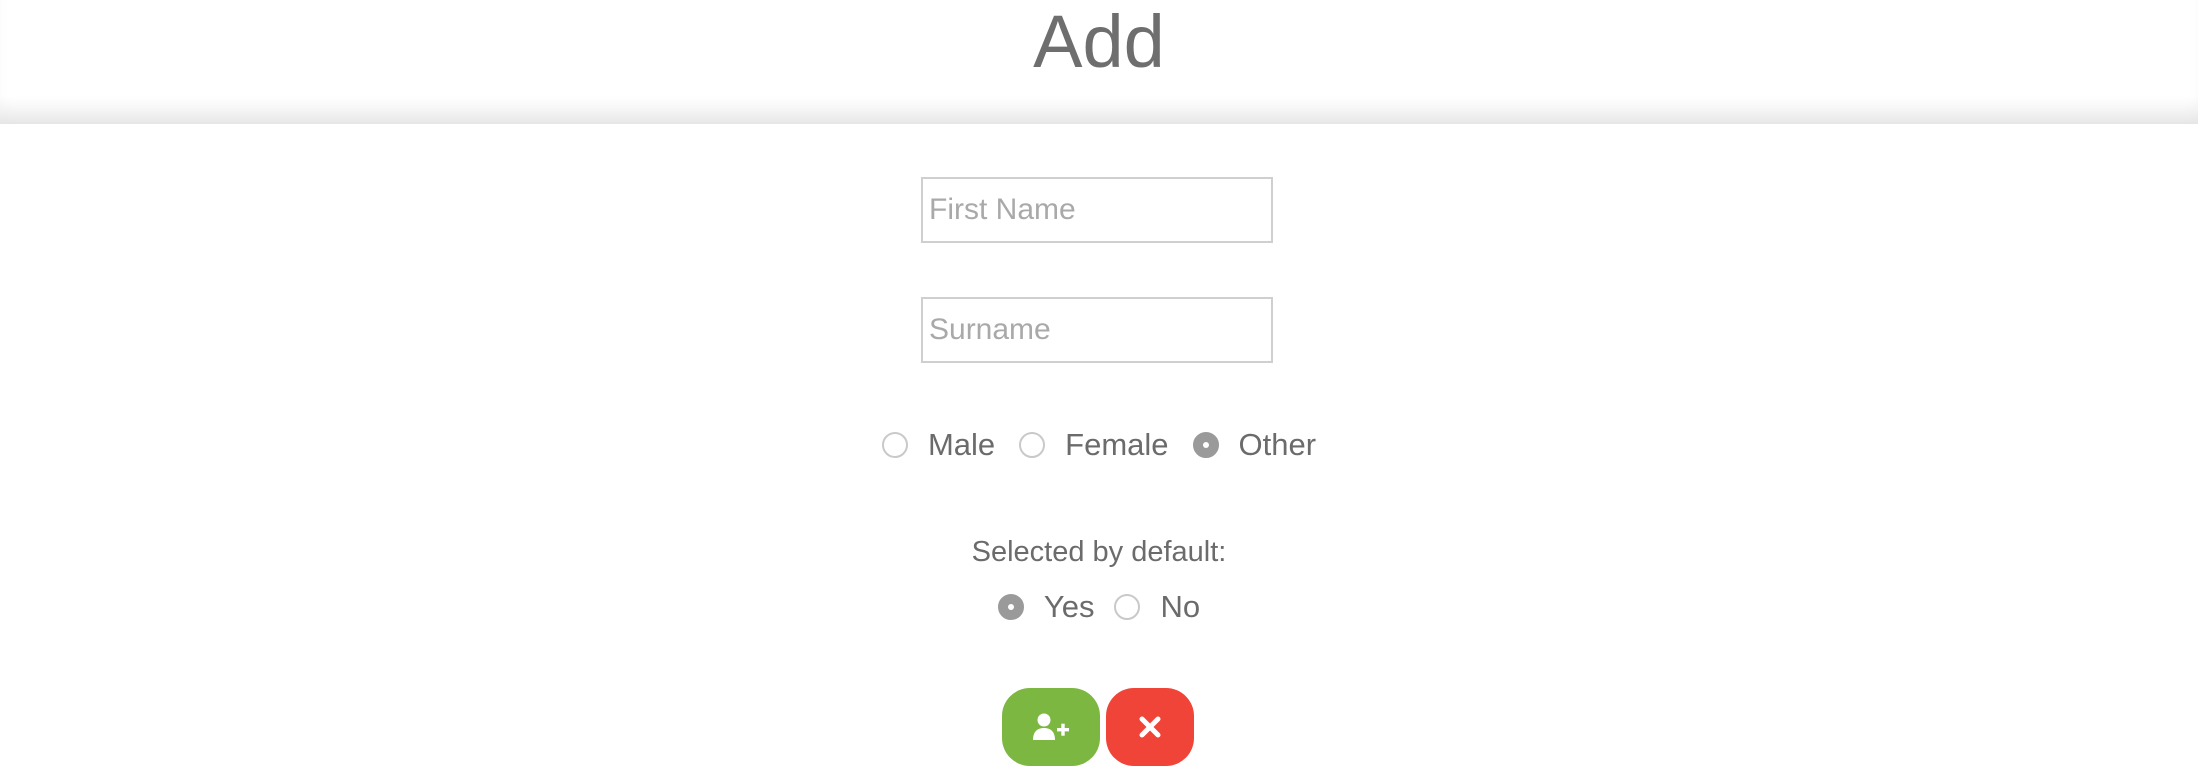  What do you see at coordinates (961, 444) in the screenshot?
I see `gender-label-male: Male` at bounding box center [961, 444].